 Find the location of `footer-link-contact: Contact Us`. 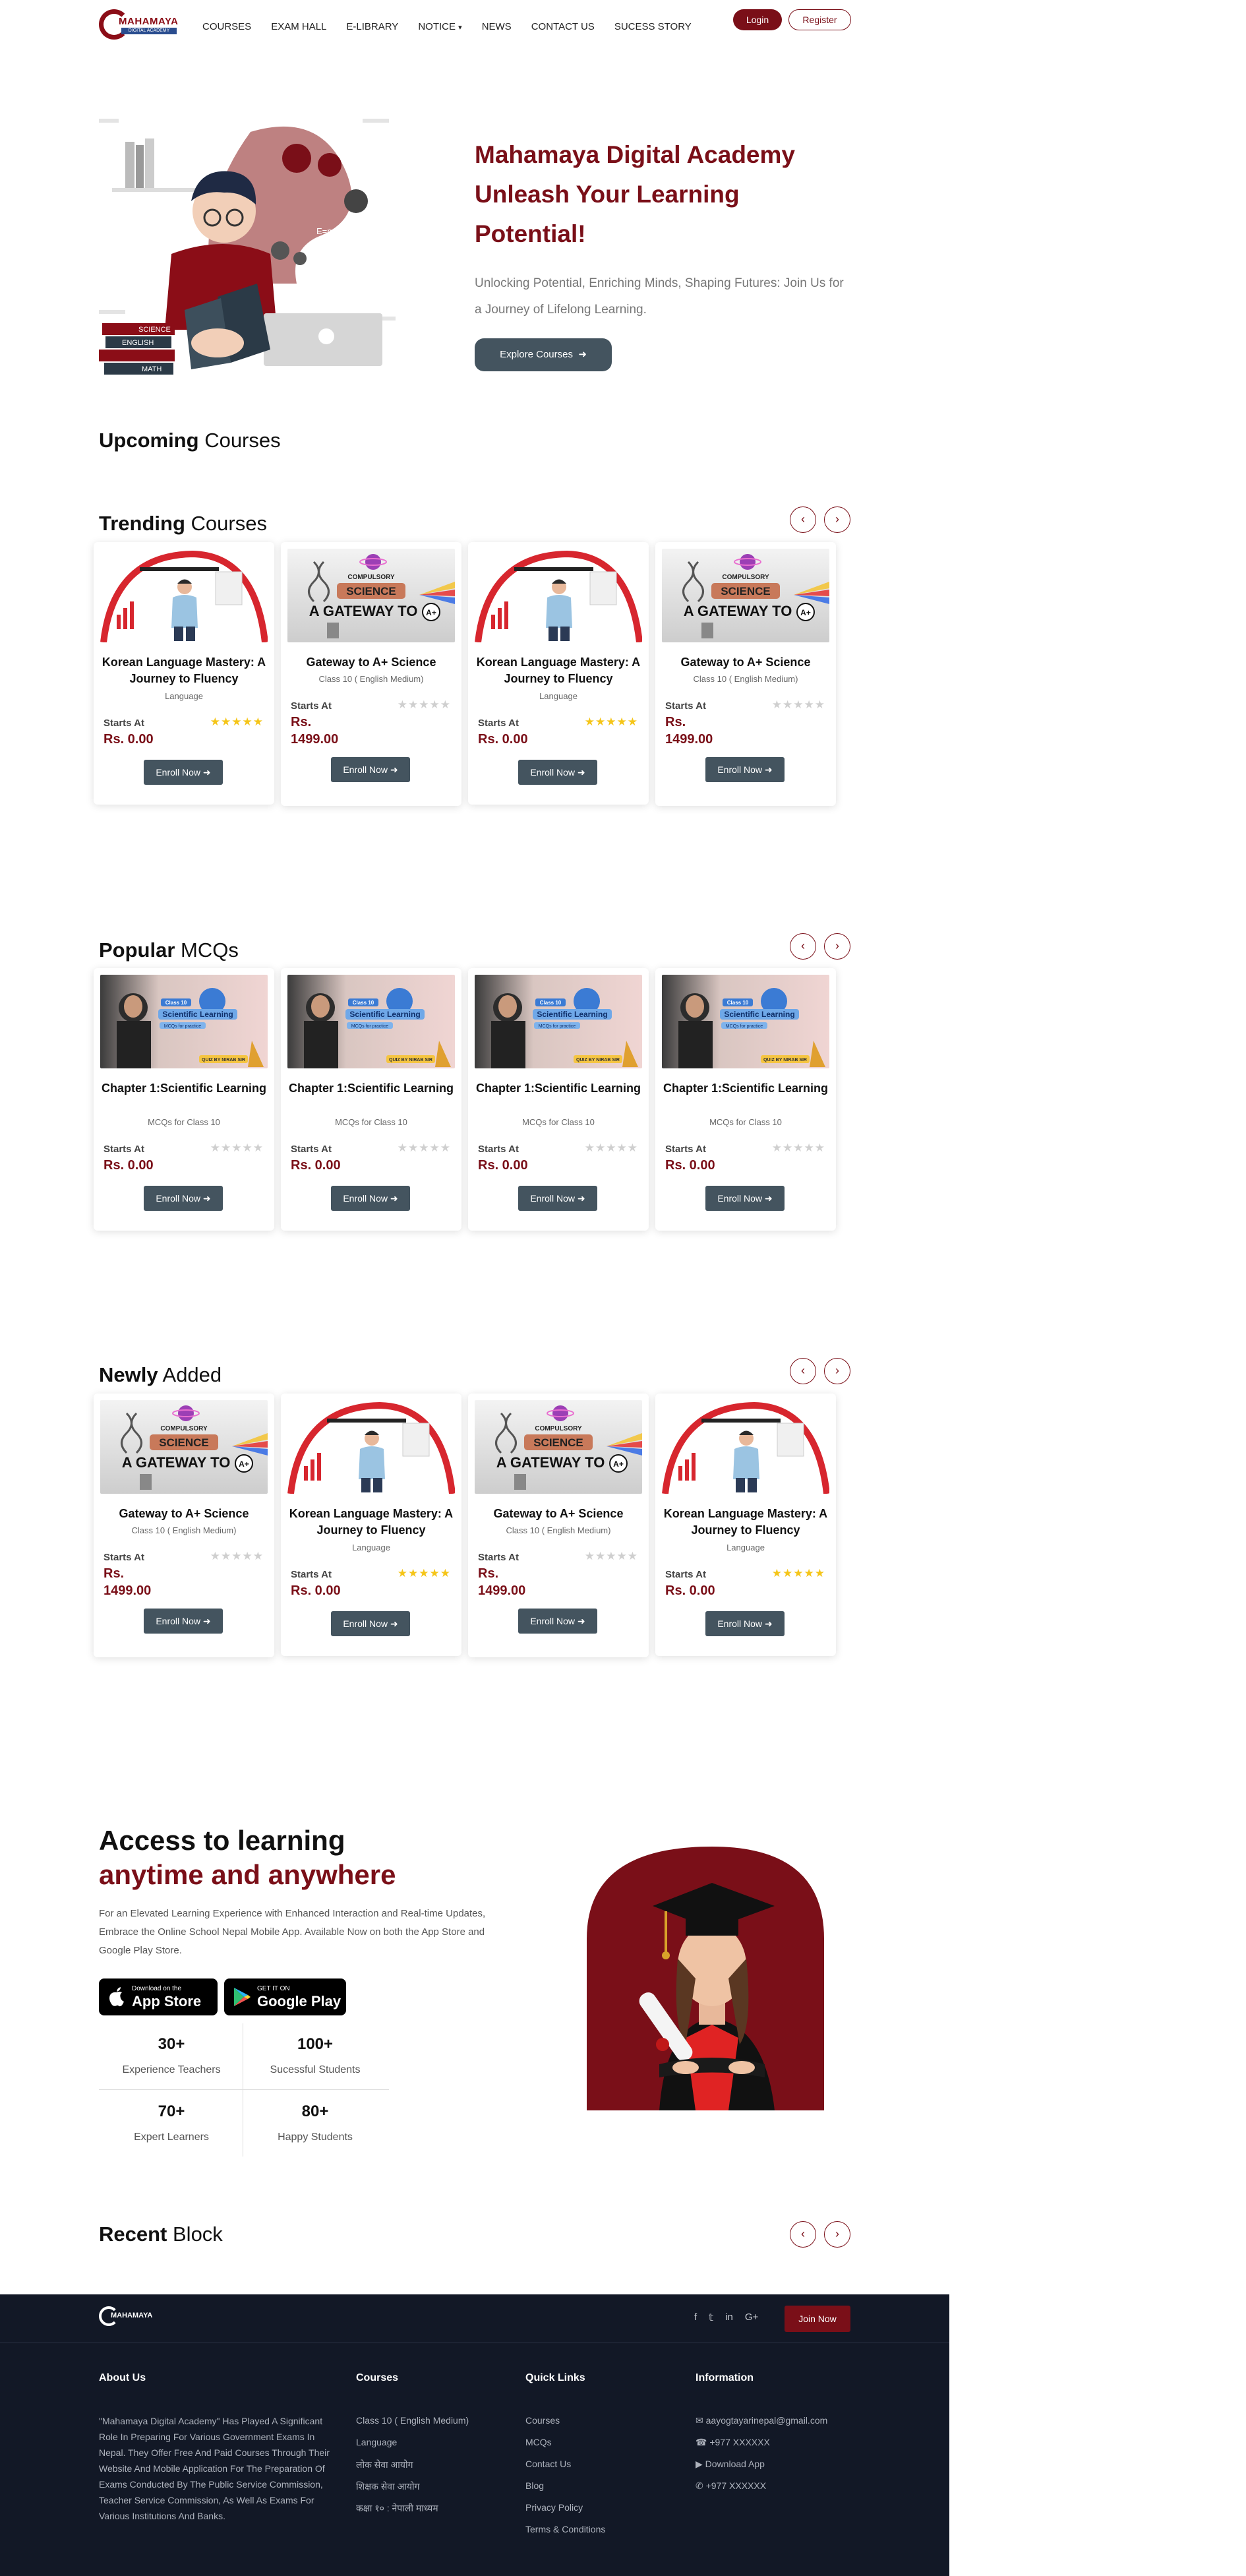

footer-link-contact: Contact Us is located at coordinates (565, 2469).